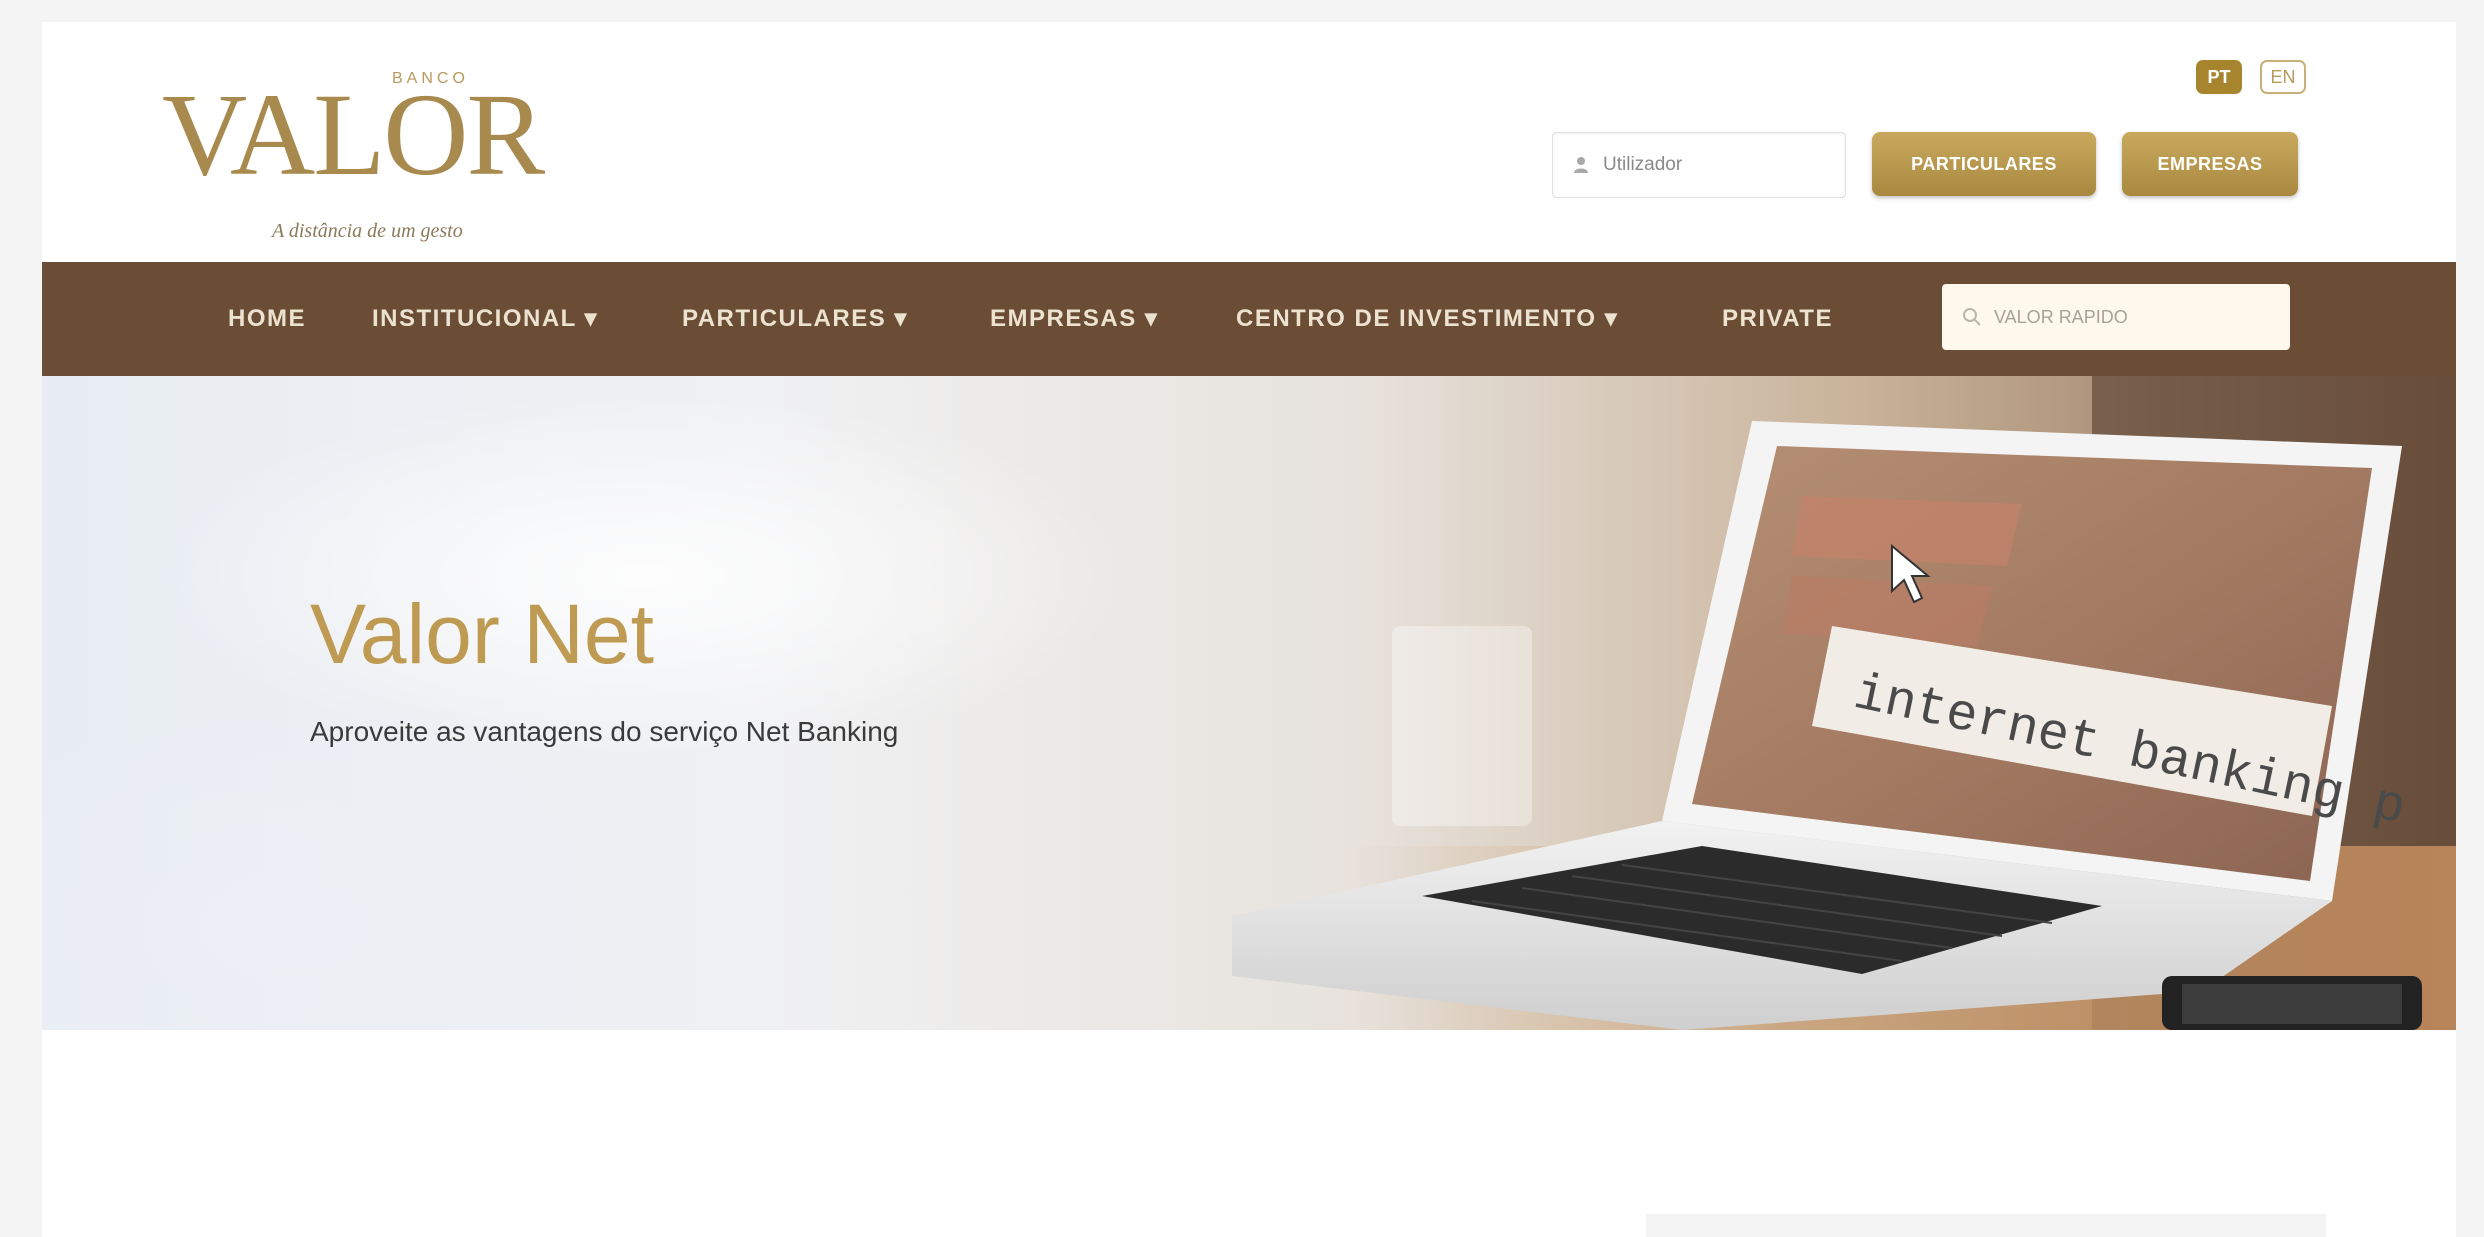  What do you see at coordinates (1713, 165) in the screenshot?
I see `username-input` at bounding box center [1713, 165].